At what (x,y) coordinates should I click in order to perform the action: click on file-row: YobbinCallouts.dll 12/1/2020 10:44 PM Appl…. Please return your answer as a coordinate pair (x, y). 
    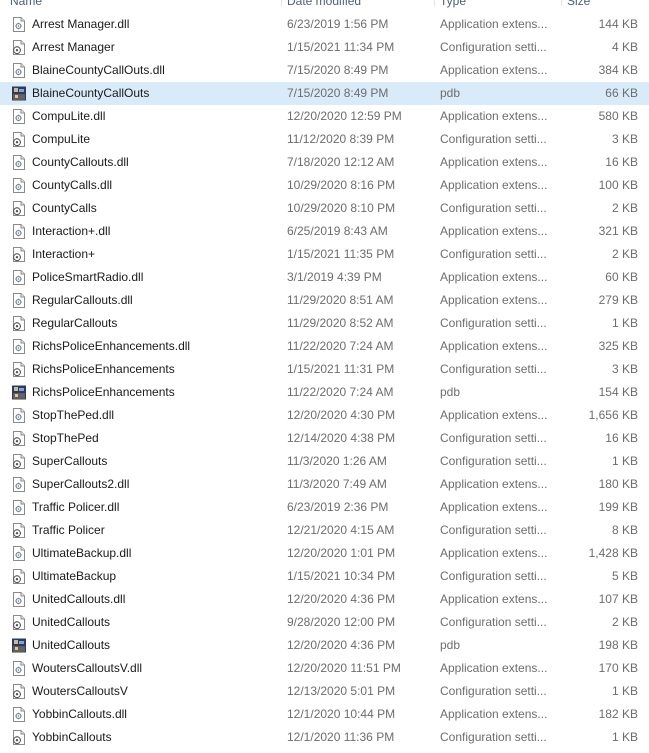
    Looking at the image, I should click on (324, 714).